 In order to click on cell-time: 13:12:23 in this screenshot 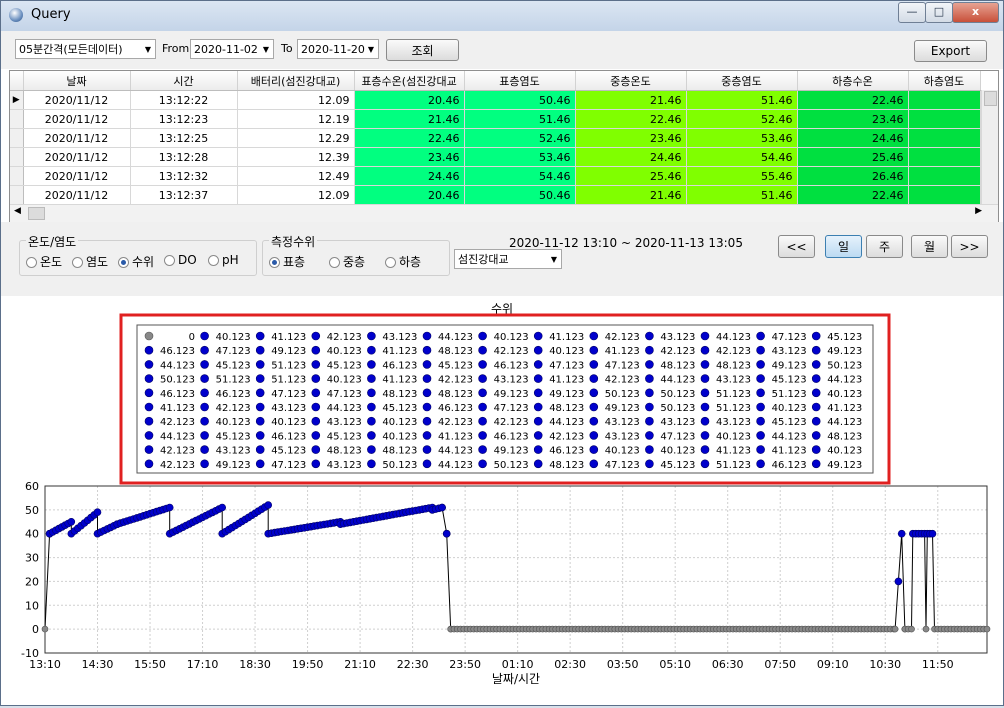, I will do `click(184, 119)`.